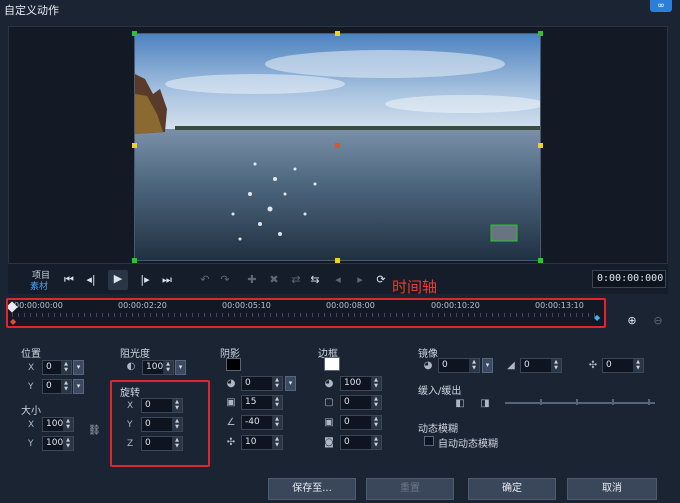  I want to click on auto-motion-blur-checkbox, so click(429, 441).